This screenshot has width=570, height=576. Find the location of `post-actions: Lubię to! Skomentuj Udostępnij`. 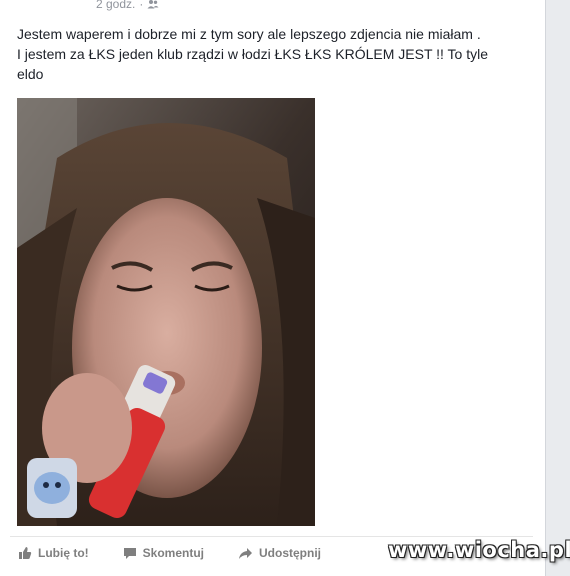

post-actions: Lubię to! Skomentuj Udostępnij is located at coordinates (186, 553).